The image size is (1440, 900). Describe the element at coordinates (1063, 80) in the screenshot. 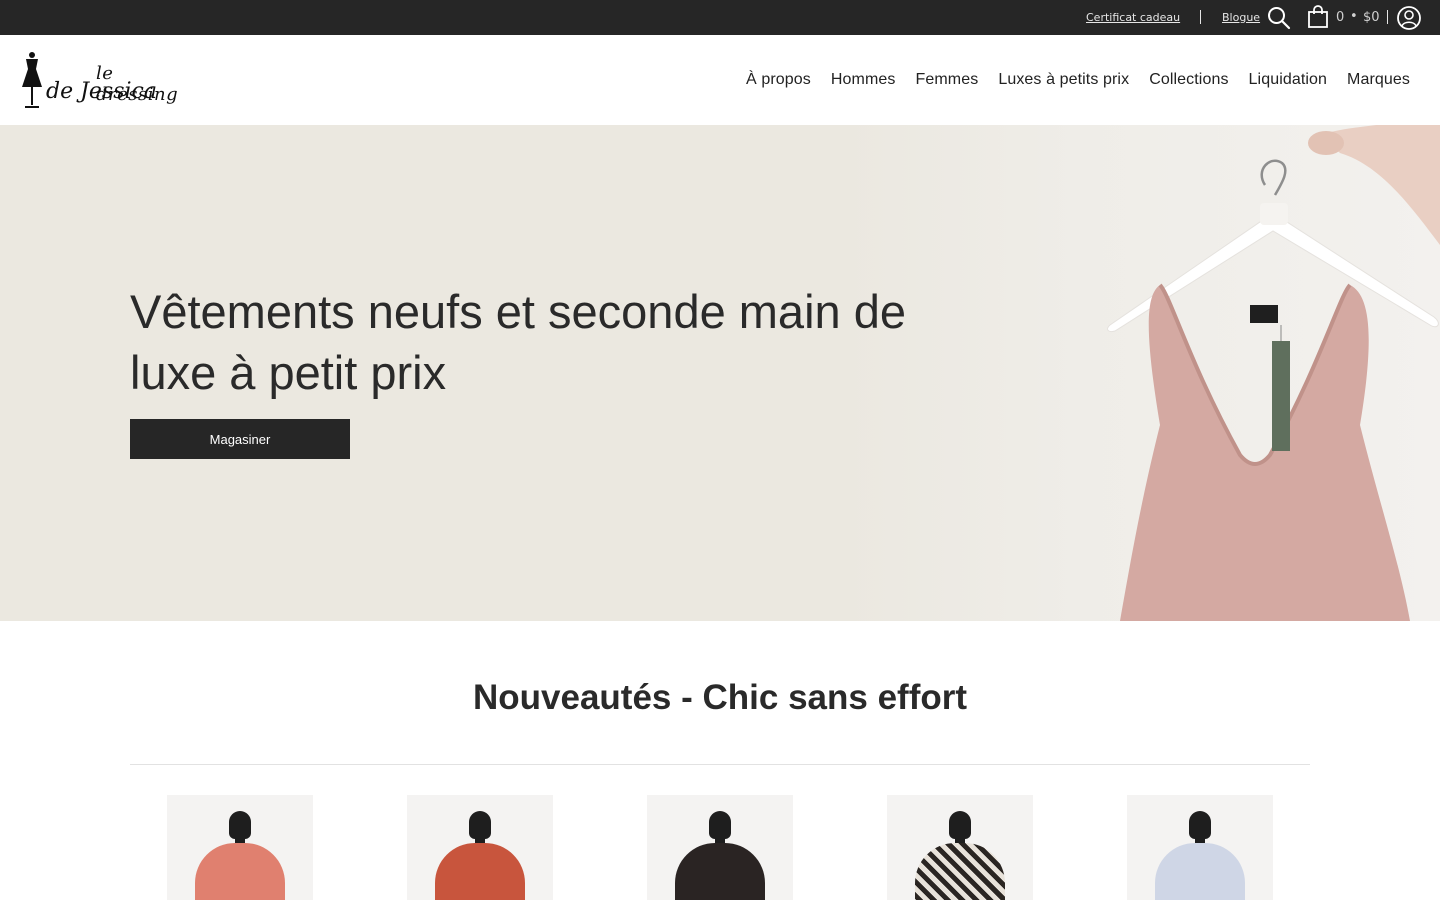

I see `nav-item-luxury: Luxes à petits prix` at that location.